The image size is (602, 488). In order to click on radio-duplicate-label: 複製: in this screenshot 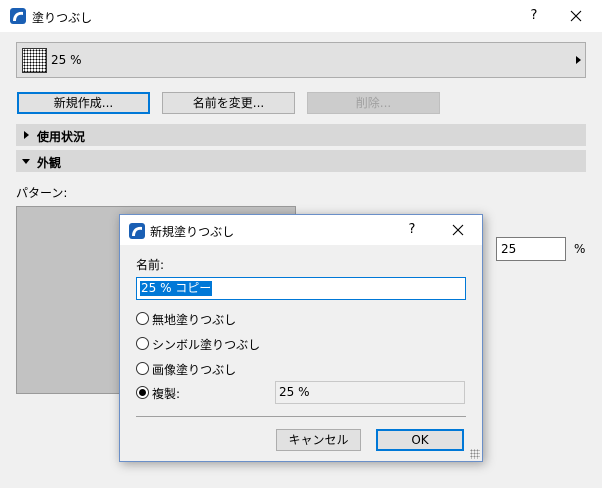, I will do `click(166, 394)`.